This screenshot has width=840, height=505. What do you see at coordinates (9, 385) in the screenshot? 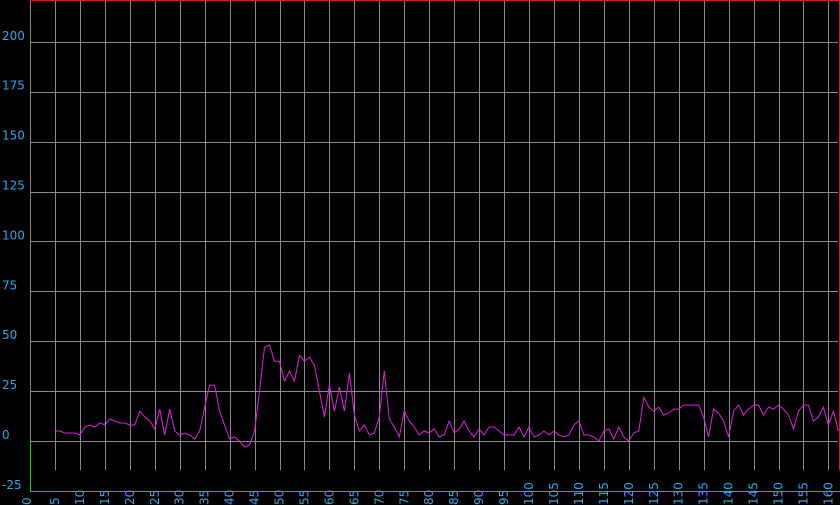
I see `y-tick-label: 25` at bounding box center [9, 385].